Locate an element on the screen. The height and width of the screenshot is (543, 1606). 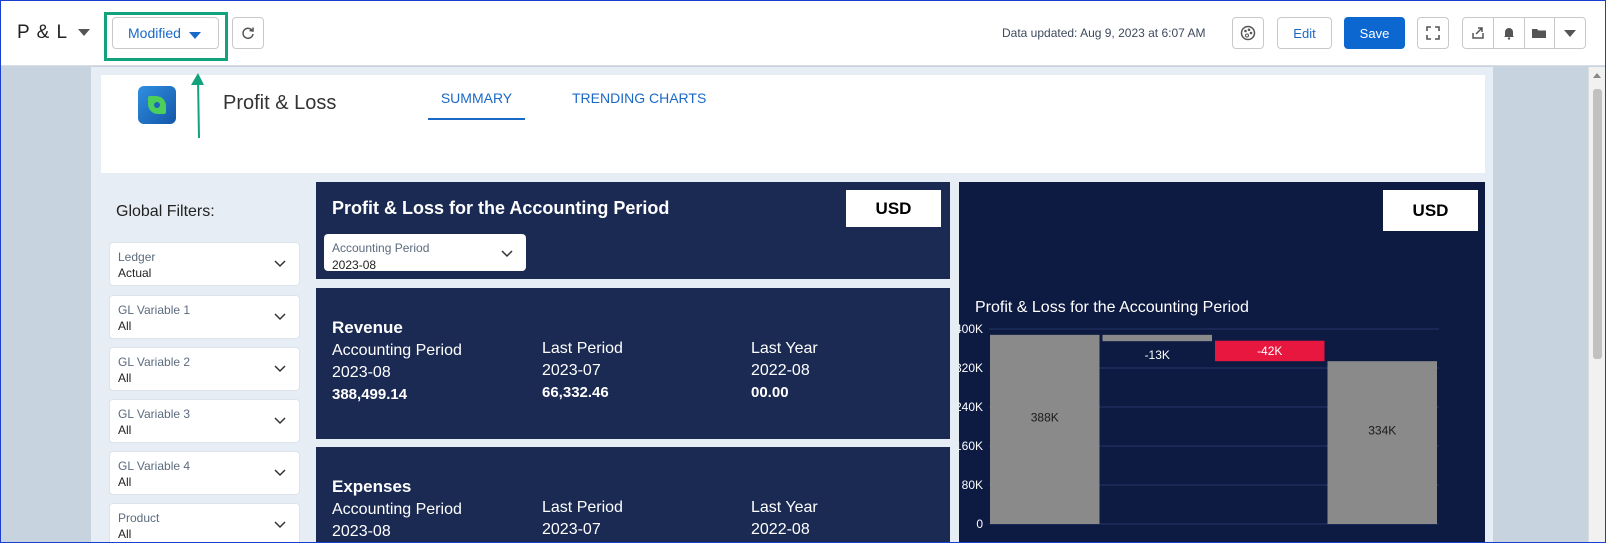
tab-trending-charts: TRENDING CHARTS is located at coordinates (639, 98).